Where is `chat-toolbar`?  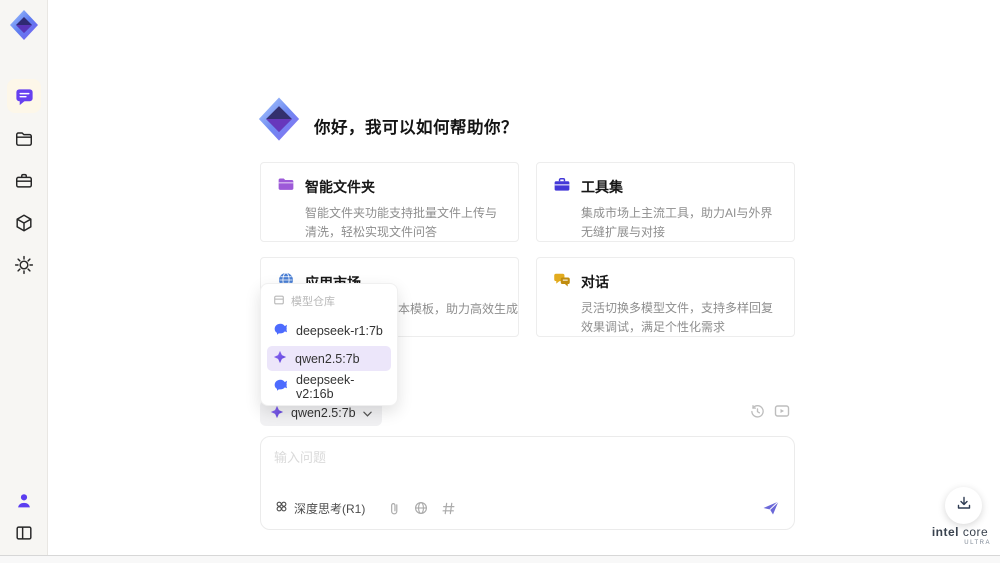
chat-toolbar is located at coordinates (770, 411).